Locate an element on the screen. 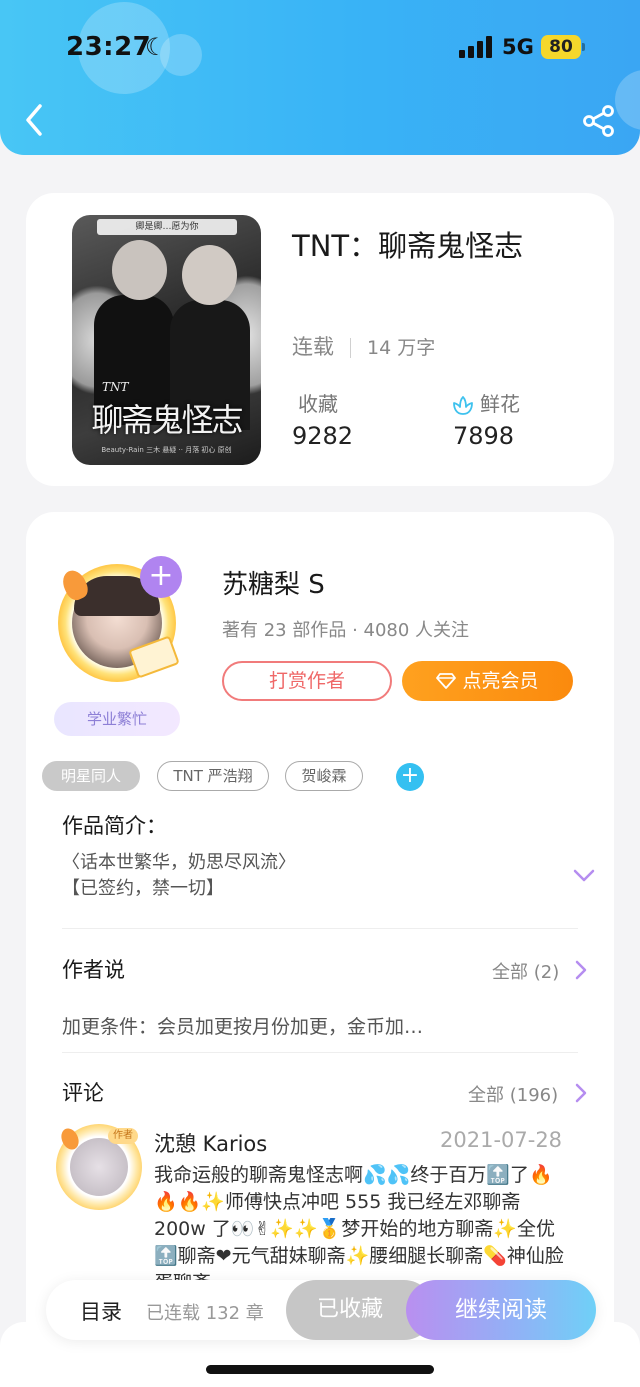 The width and height of the screenshot is (640, 1387). tag-celebrity-fanfic: 明星同人 is located at coordinates (91, 776).